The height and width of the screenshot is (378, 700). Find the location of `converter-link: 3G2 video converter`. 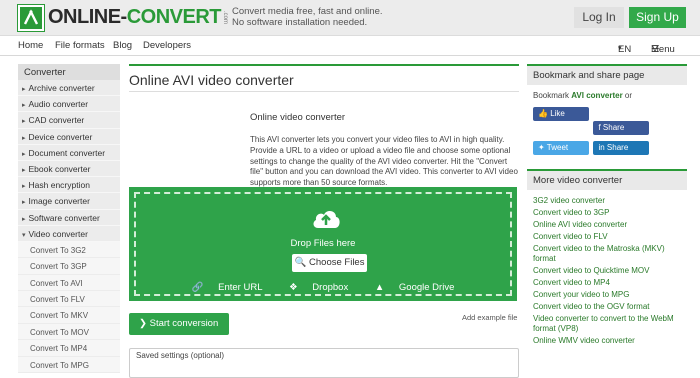

converter-link: 3G2 video converter is located at coordinates (607, 201).